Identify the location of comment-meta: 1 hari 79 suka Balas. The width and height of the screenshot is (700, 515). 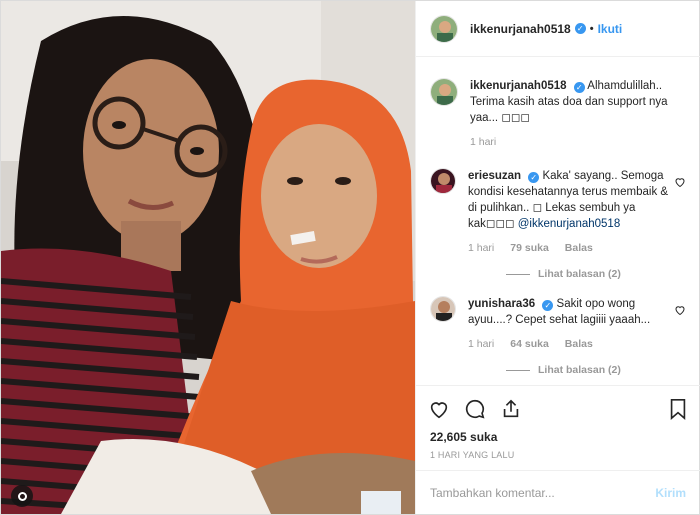
(573, 248).